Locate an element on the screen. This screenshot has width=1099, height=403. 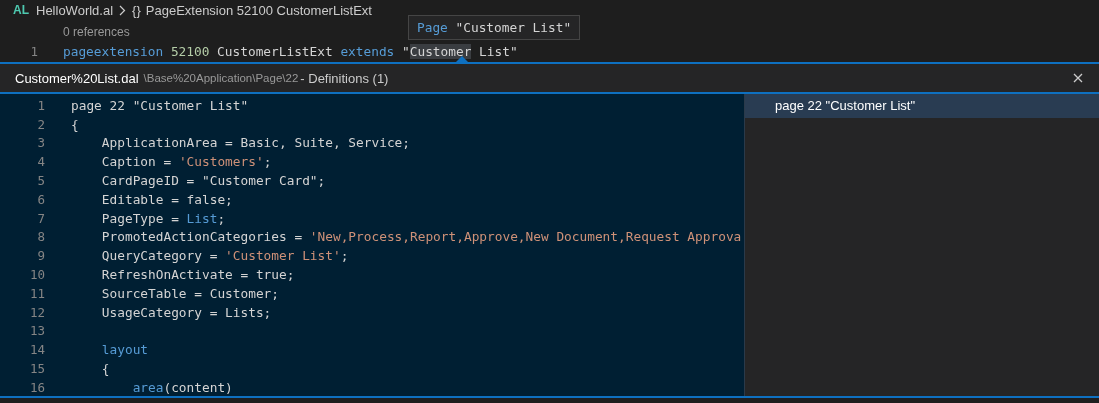
code-line: CardPageID = "Customer Card"; is located at coordinates (213, 181).